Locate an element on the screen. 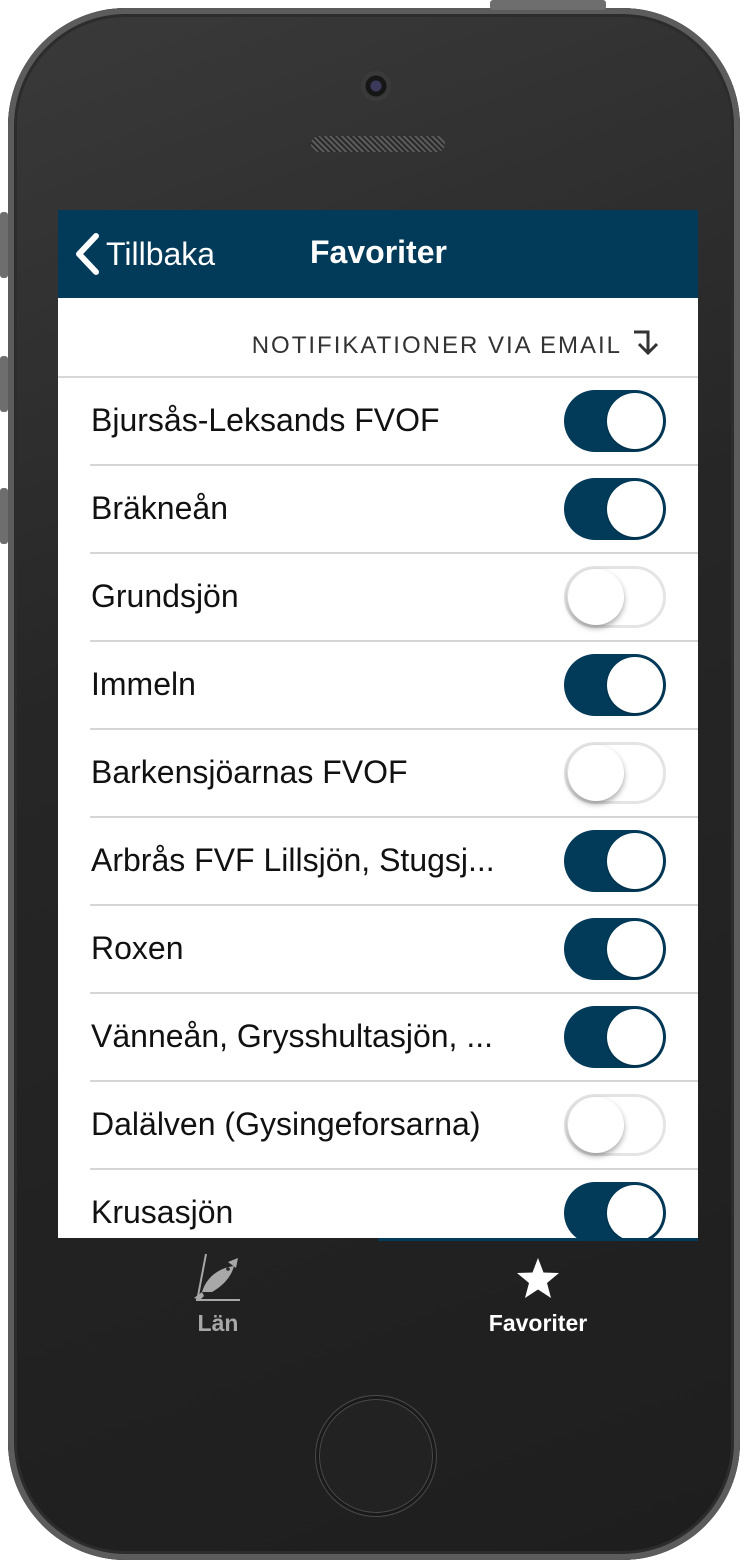  tab-bar: Län Favoriter is located at coordinates (378, 1293).